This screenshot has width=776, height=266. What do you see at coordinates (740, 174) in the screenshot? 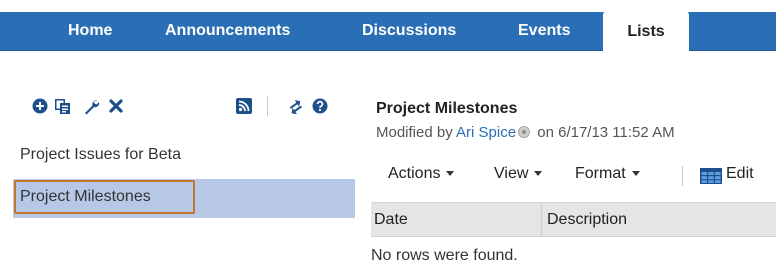
I see `edit-button: Edit` at bounding box center [740, 174].